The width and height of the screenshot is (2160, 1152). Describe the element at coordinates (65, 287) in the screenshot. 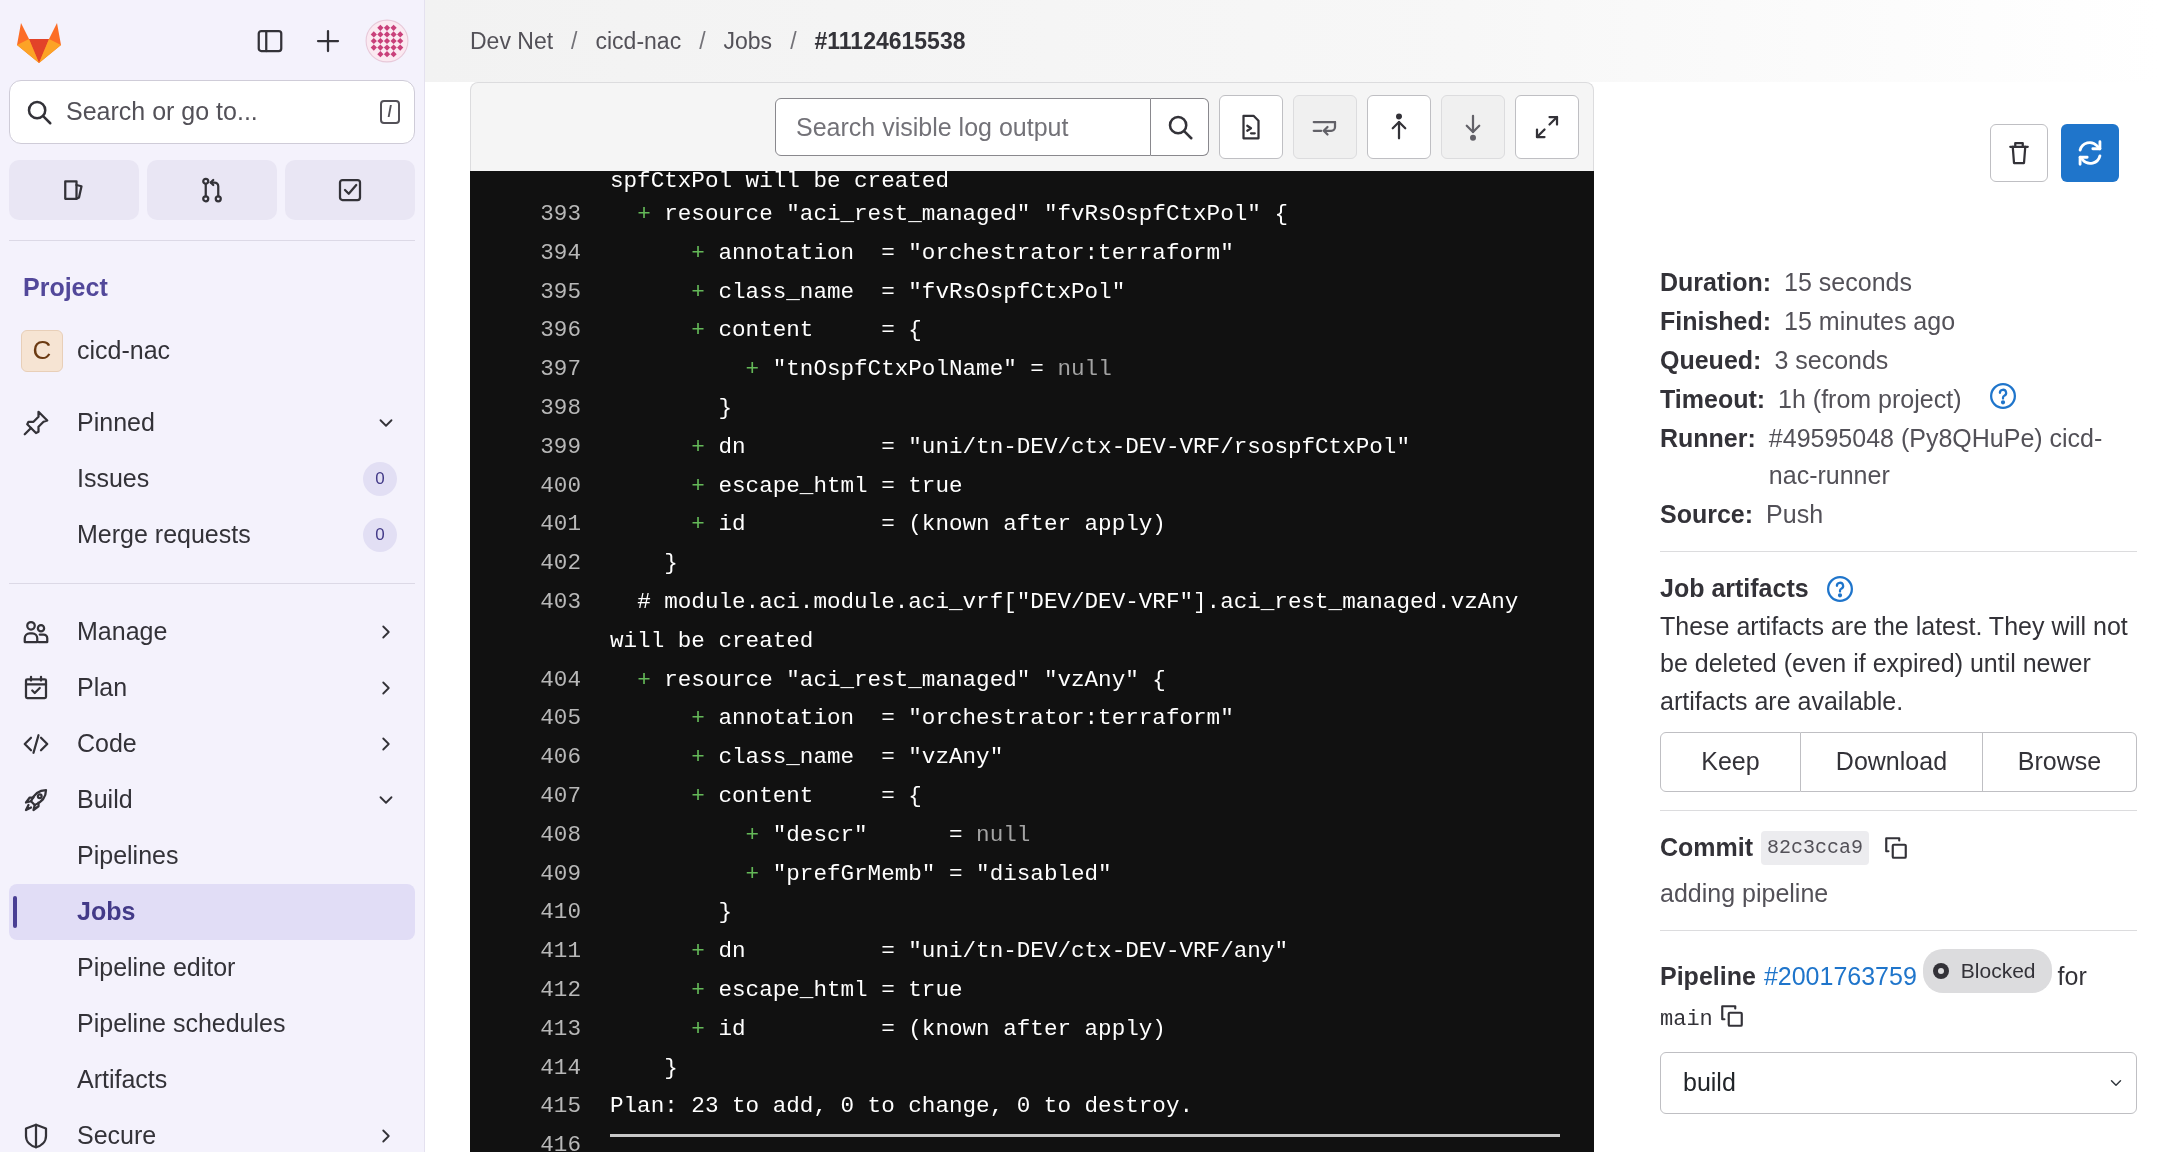

I see `section-title: Project` at that location.